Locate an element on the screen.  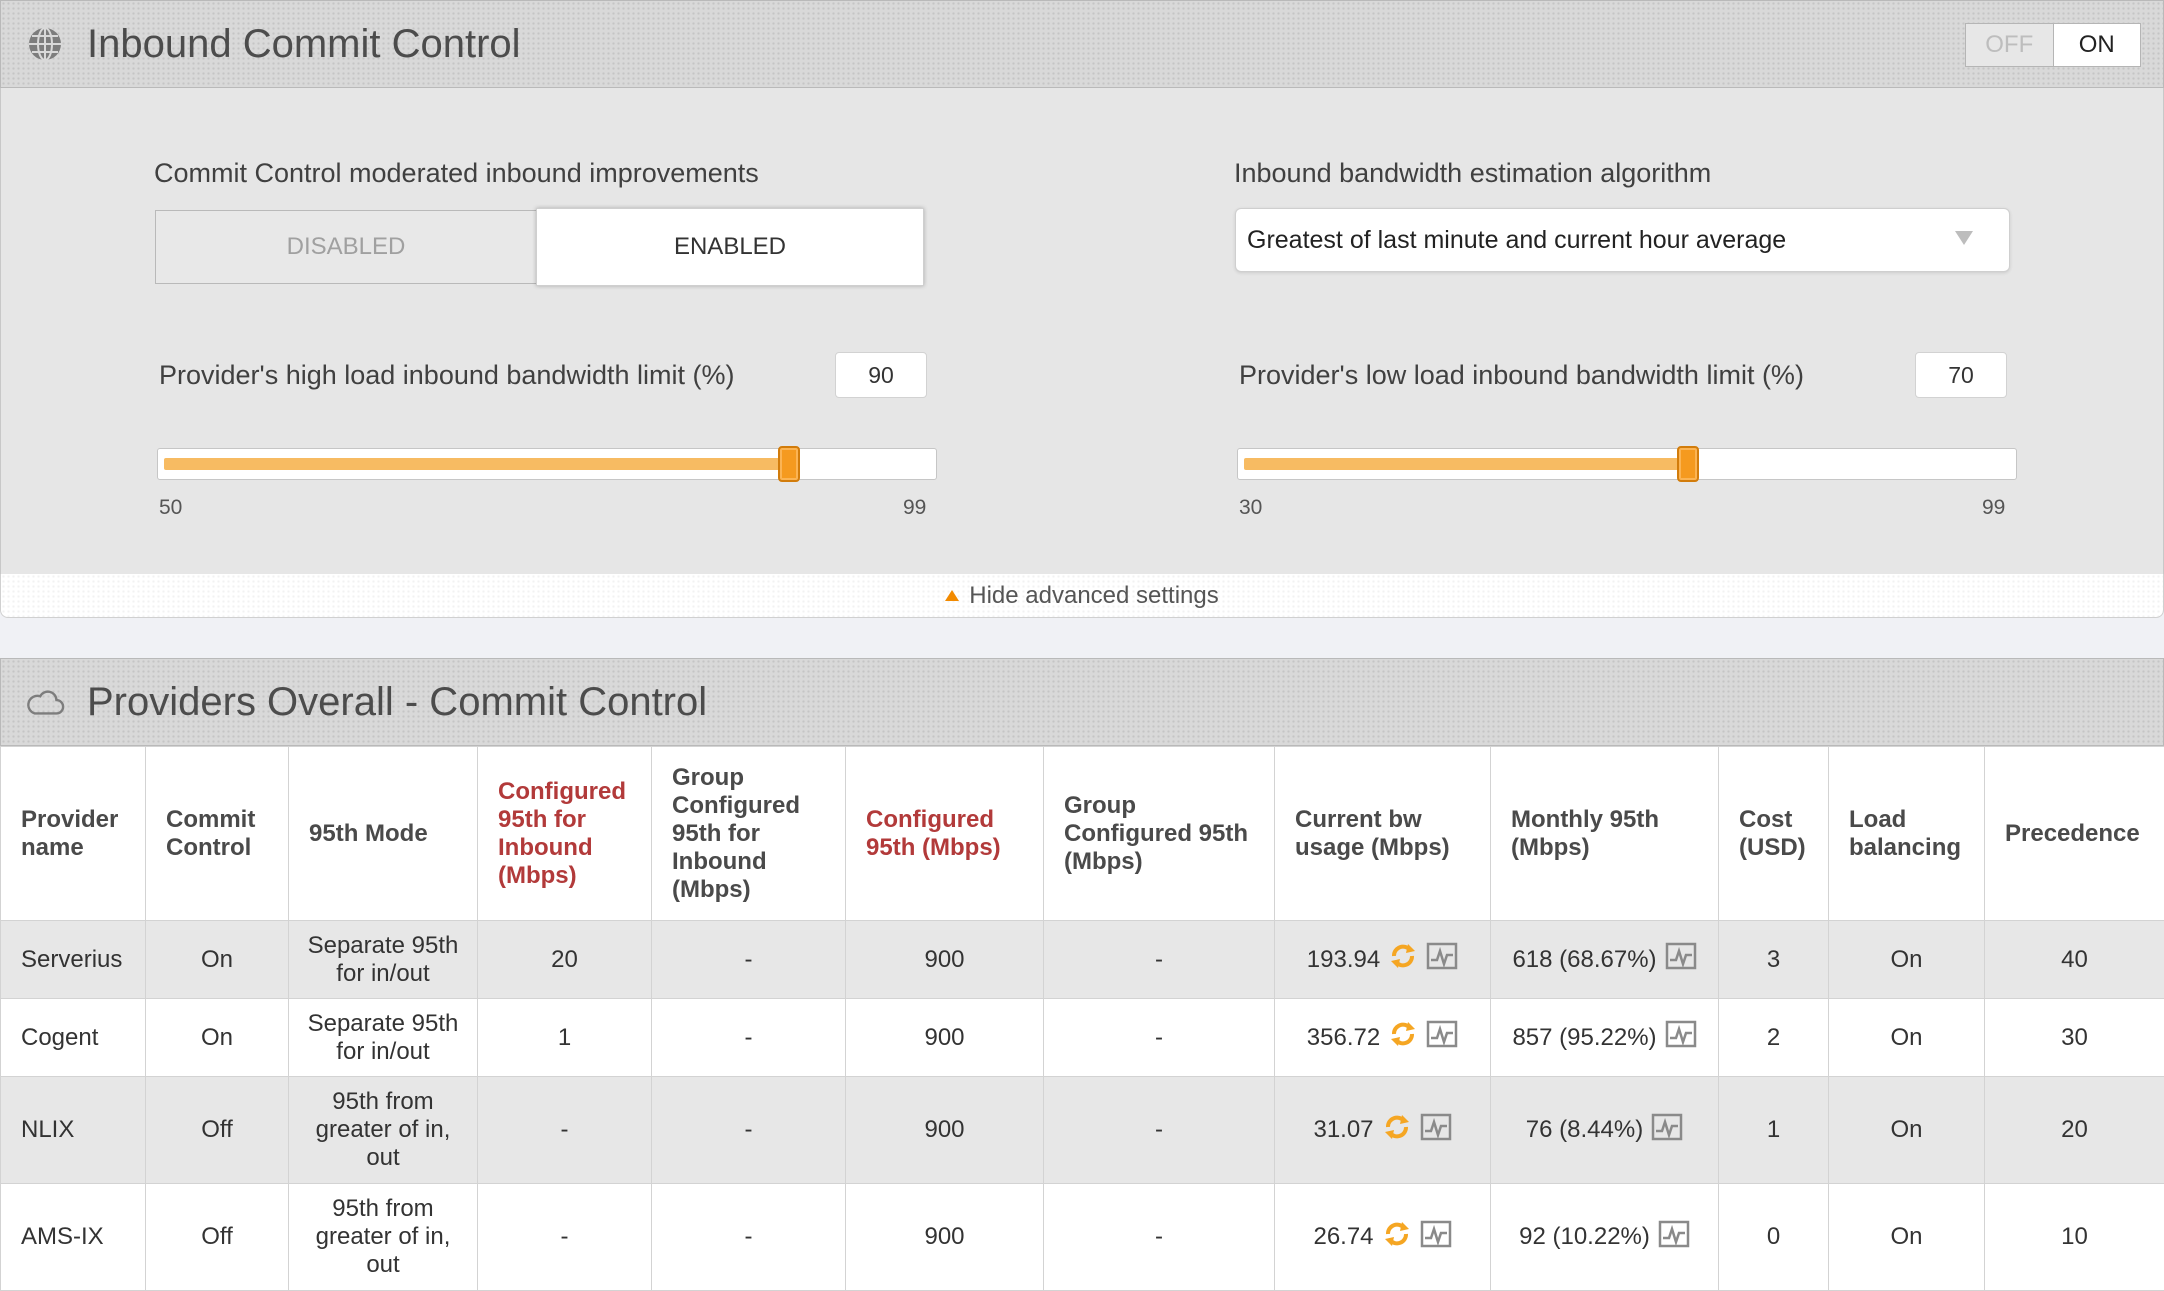
cell-monthly-95th: 76 (8.44%) is located at coordinates (1605, 1130).